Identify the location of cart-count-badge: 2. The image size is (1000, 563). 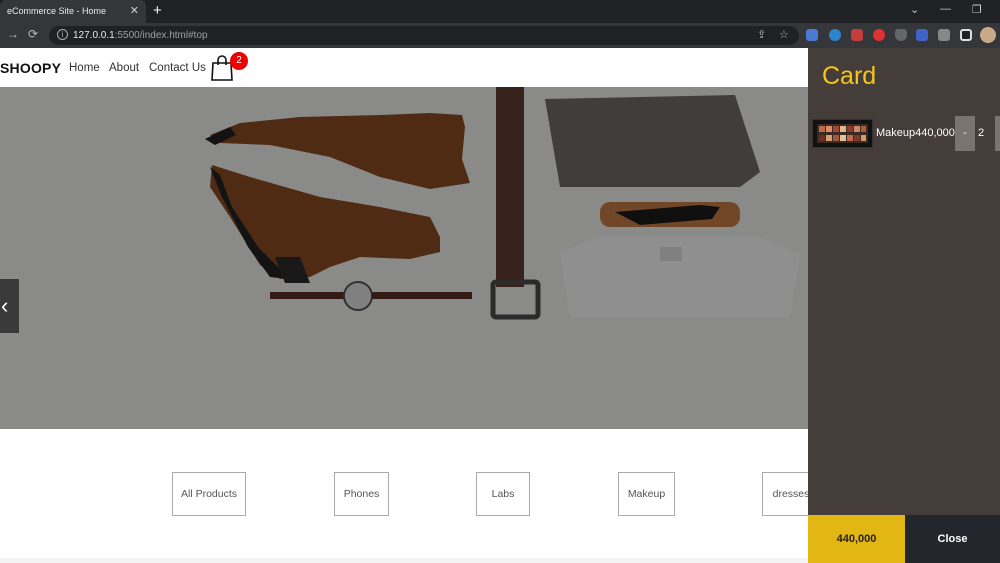
(239, 61).